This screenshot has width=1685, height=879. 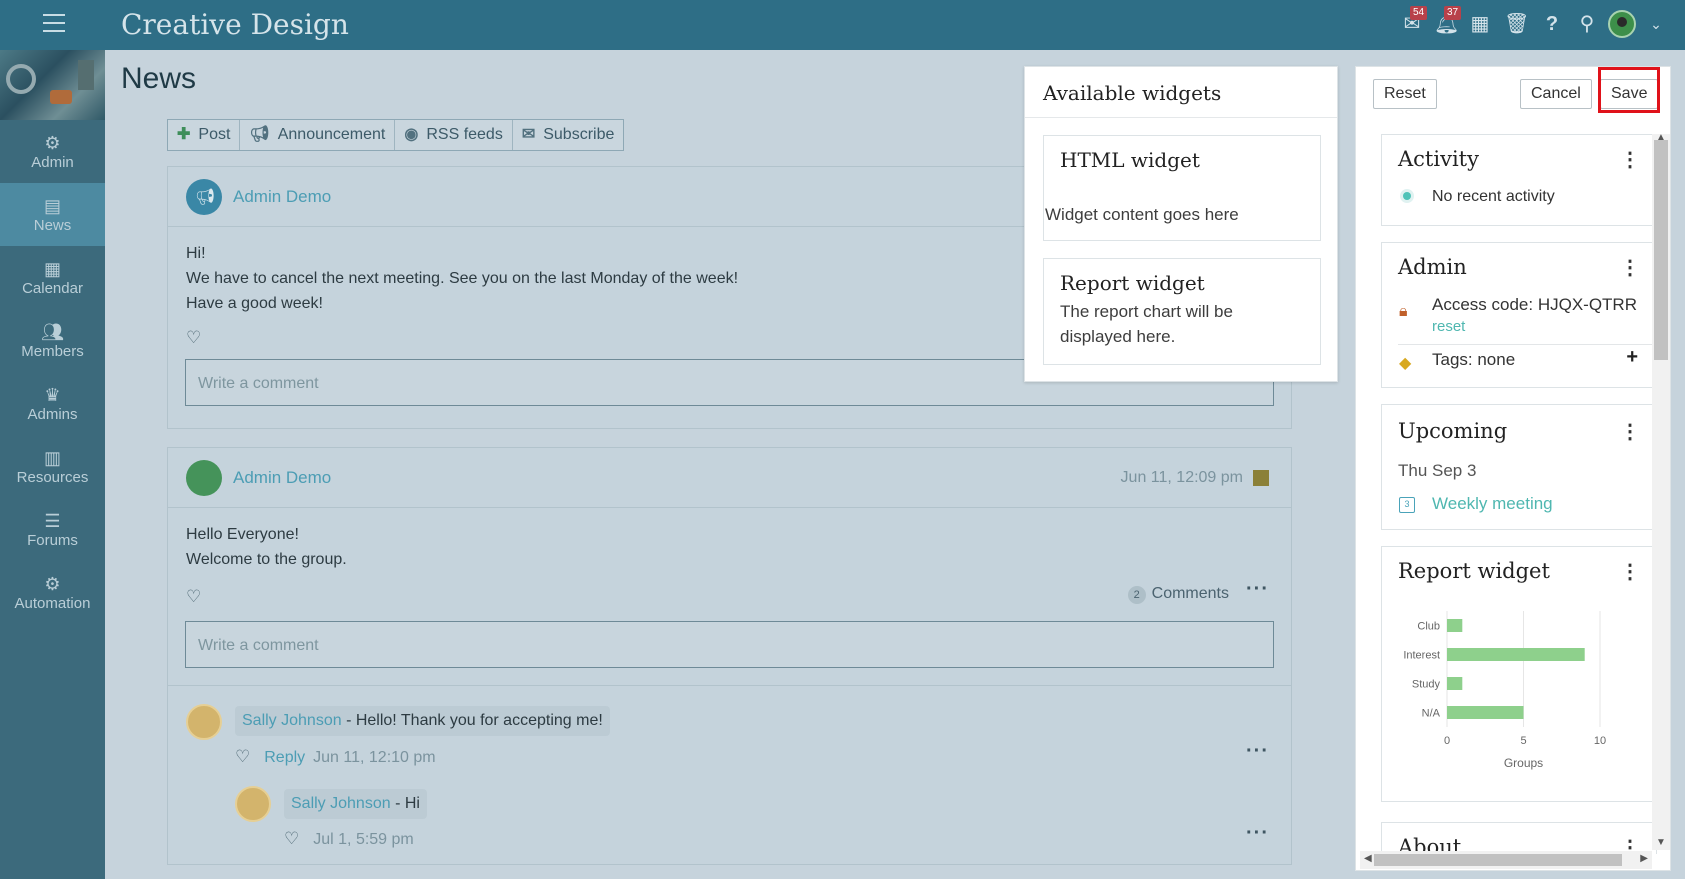 I want to click on comments-toggle: 2 Comments, so click(x=1178, y=594).